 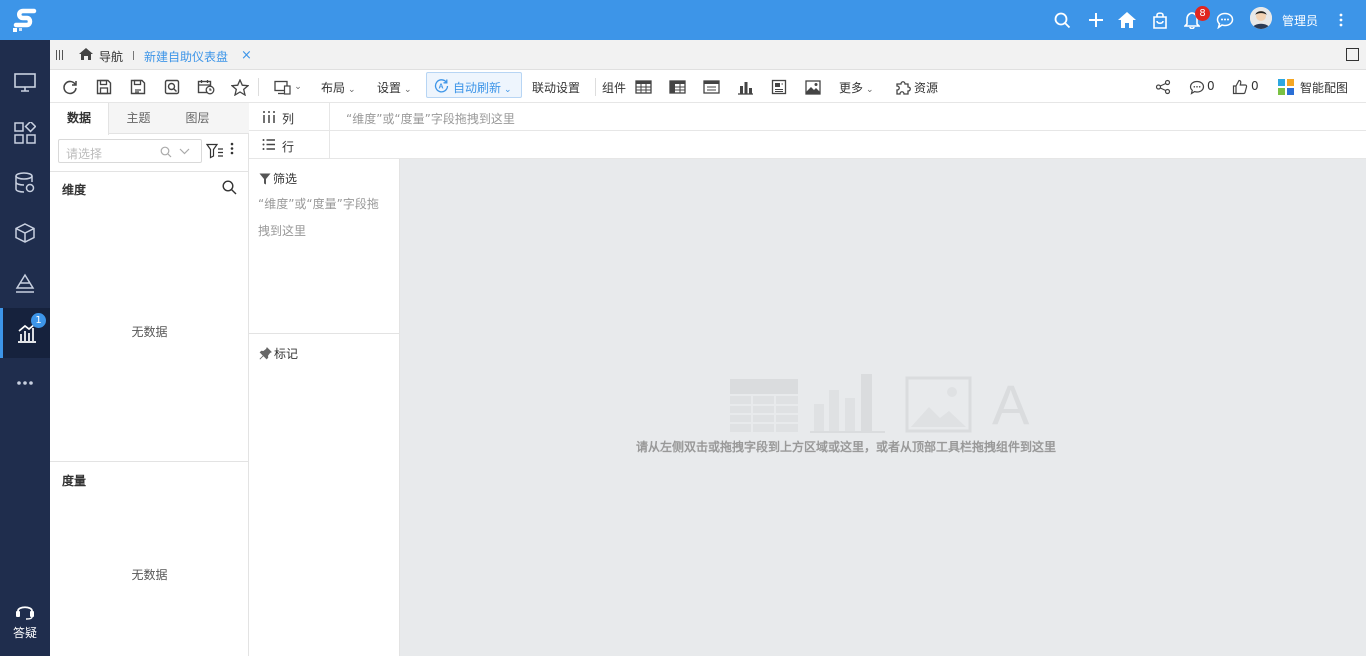 I want to click on dimension-search-button, so click(x=229, y=189).